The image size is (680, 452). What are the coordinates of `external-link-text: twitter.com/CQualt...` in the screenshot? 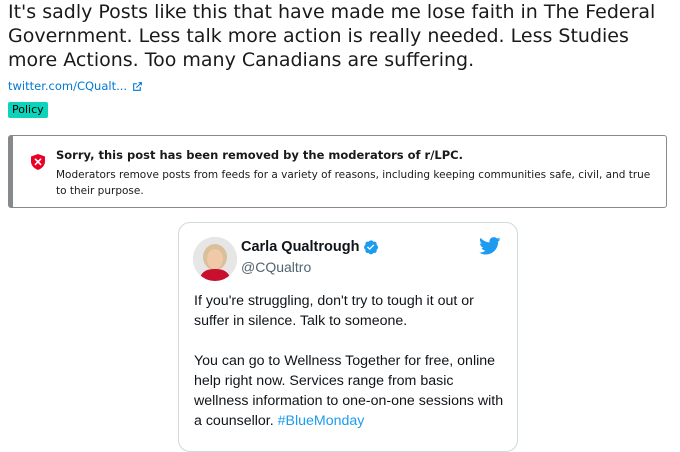 It's located at (67, 86).